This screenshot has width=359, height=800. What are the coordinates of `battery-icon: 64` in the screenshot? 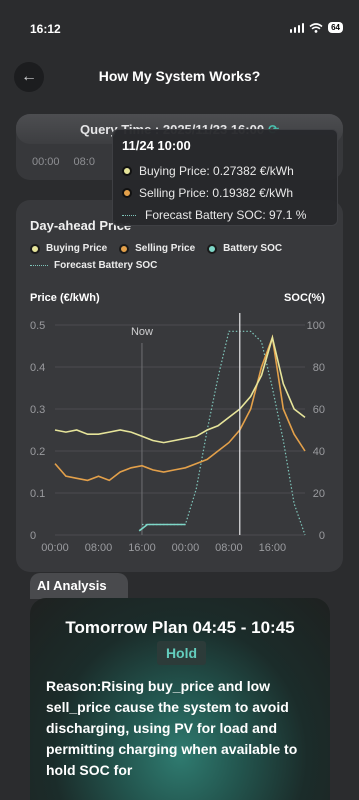 It's located at (335, 27).